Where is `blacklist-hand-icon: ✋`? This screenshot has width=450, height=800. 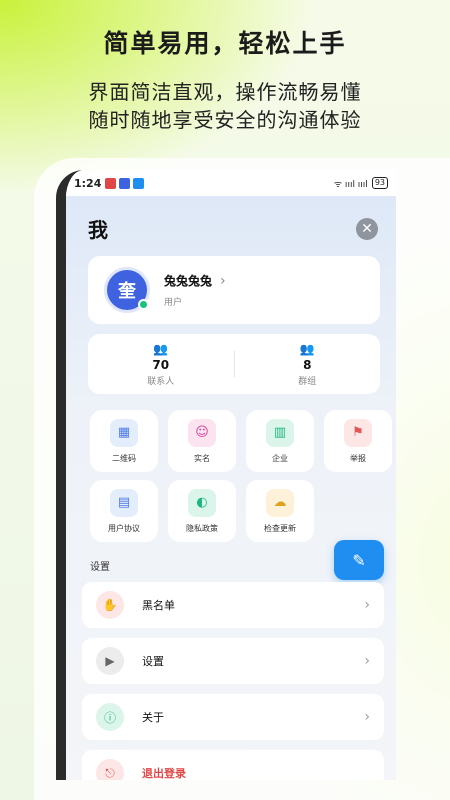 blacklist-hand-icon: ✋ is located at coordinates (110, 605).